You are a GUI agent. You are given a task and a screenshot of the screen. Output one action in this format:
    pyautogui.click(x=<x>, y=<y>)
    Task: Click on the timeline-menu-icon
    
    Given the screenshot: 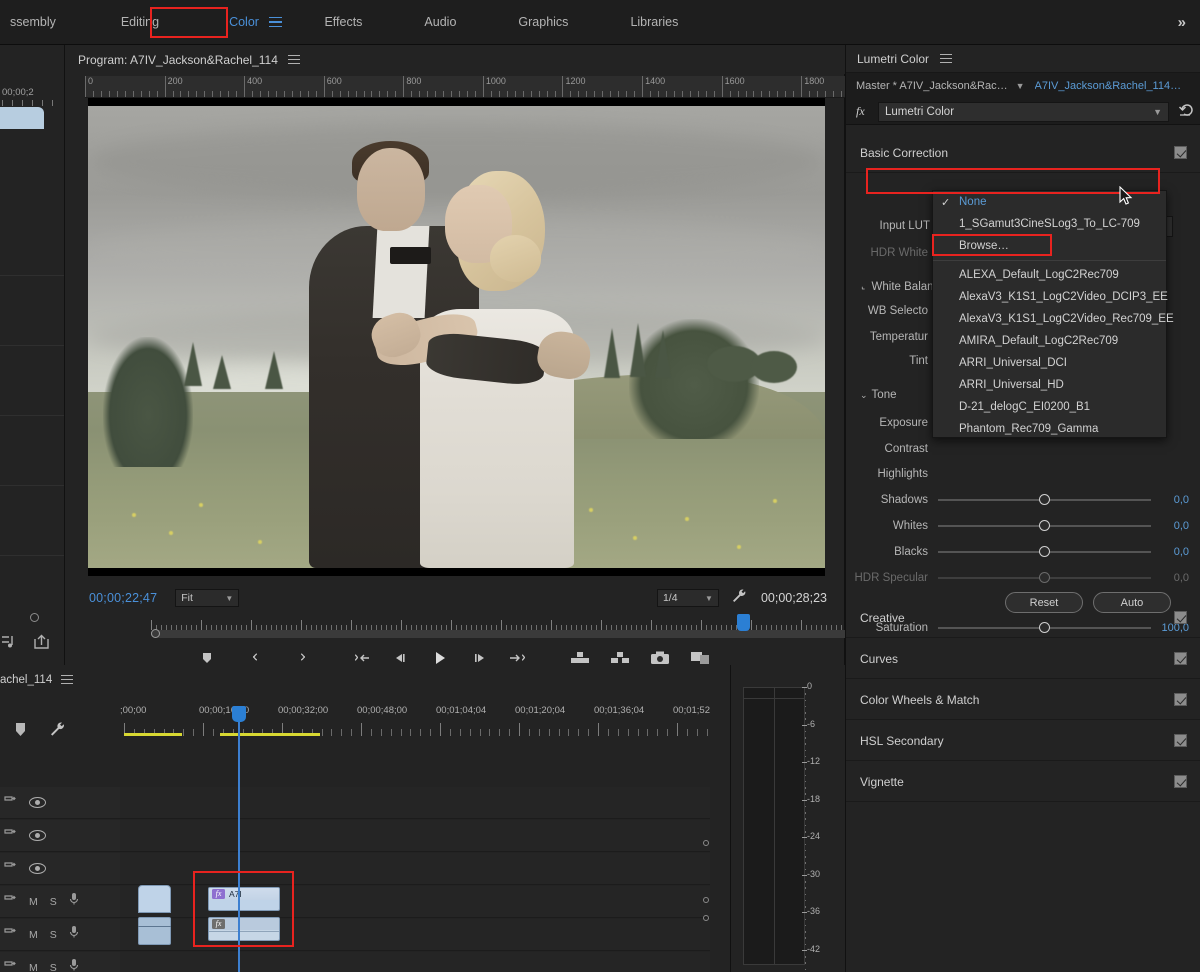 What is the action you would take?
    pyautogui.click(x=67, y=680)
    